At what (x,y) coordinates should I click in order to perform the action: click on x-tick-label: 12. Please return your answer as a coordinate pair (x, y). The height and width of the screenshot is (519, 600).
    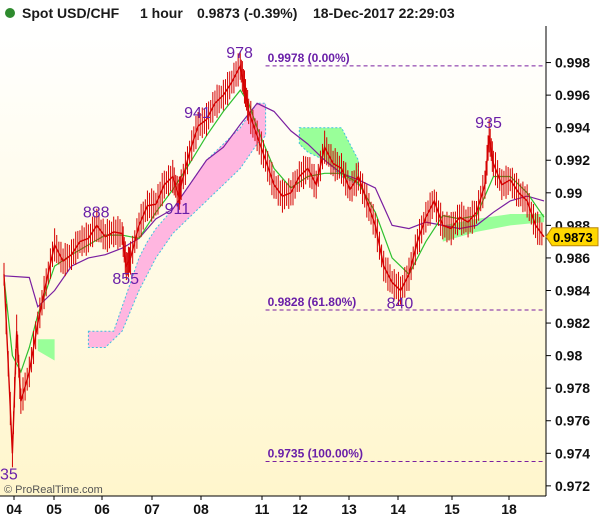
    Looking at the image, I should click on (300, 509).